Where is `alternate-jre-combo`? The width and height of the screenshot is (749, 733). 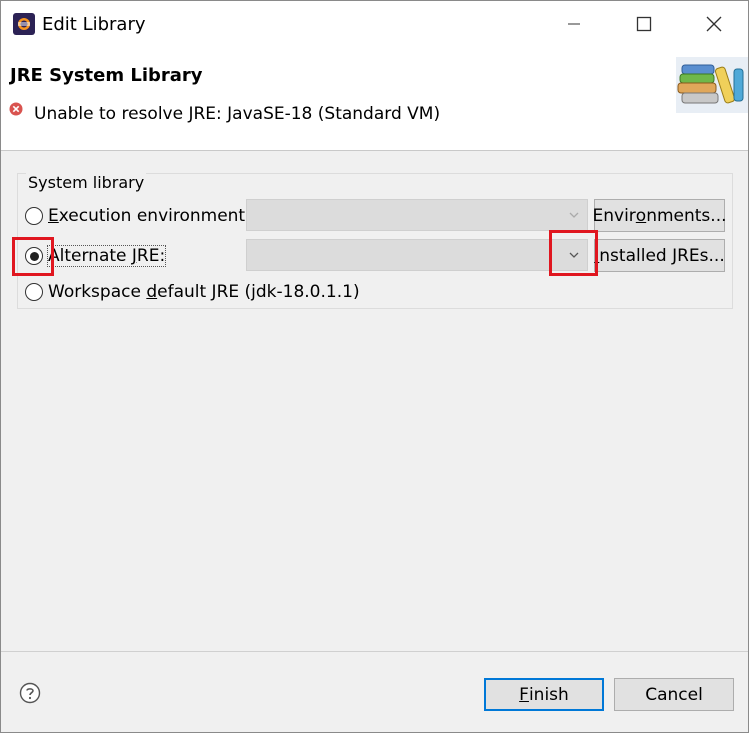 alternate-jre-combo is located at coordinates (417, 255).